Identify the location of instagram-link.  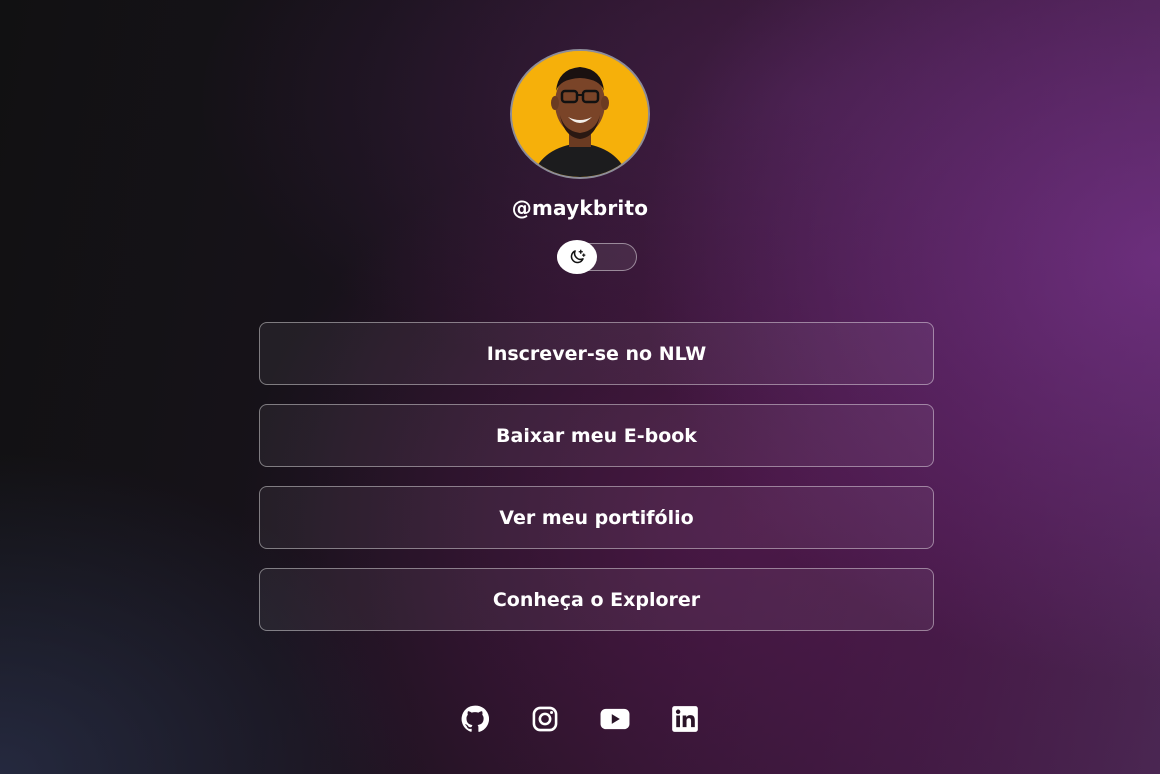
(545, 719).